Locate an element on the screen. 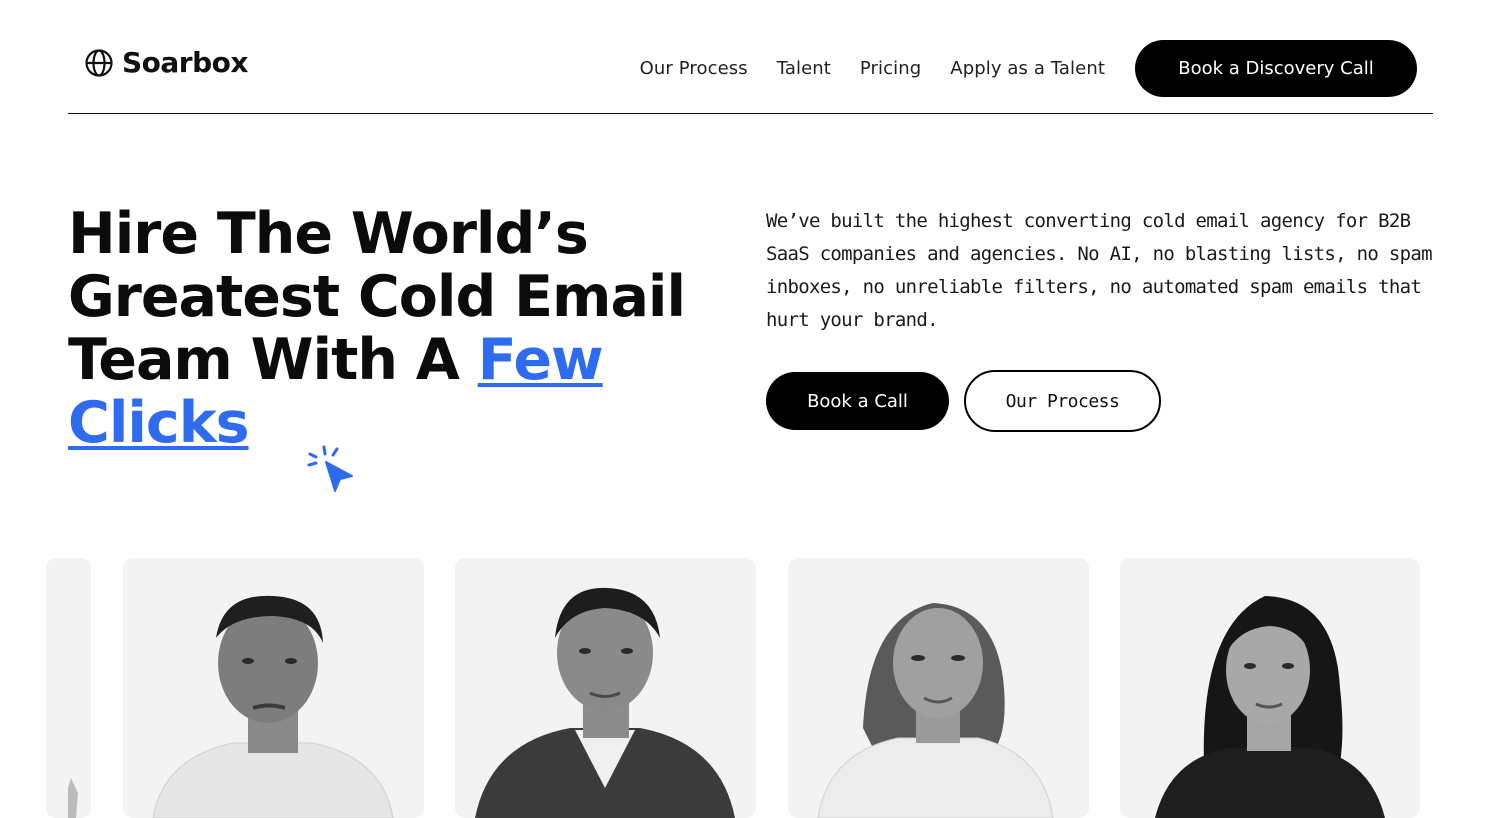 The image size is (1500, 818). logo-text: Soarbox is located at coordinates (185, 62).